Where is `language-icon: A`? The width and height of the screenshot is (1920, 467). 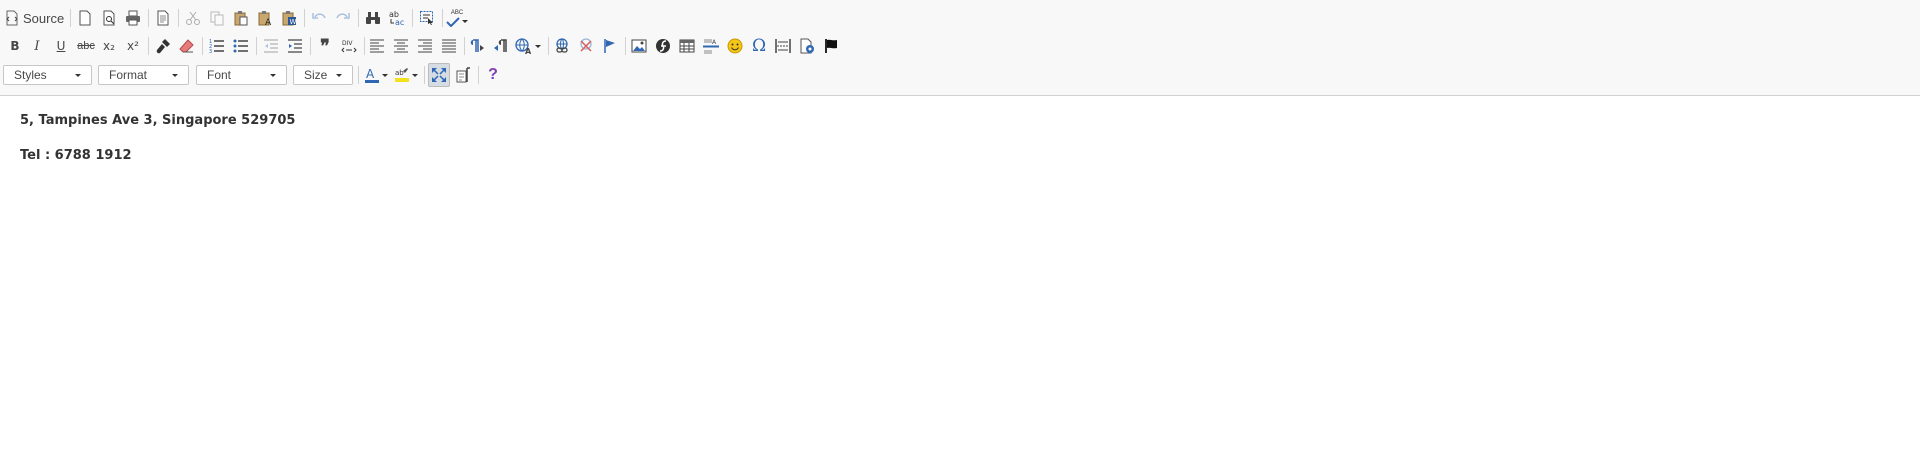
language-icon: A is located at coordinates (523, 46).